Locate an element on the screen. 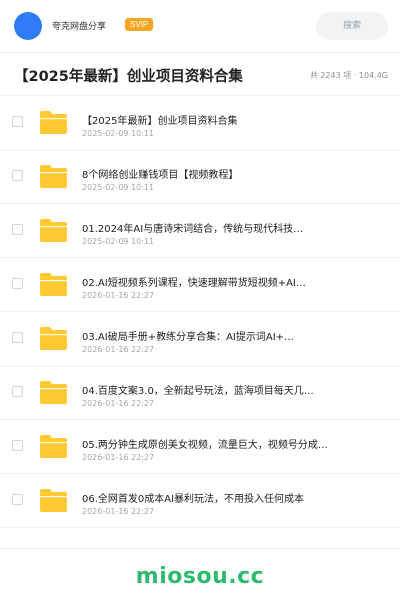  search-button: 搜索 is located at coordinates (352, 26).